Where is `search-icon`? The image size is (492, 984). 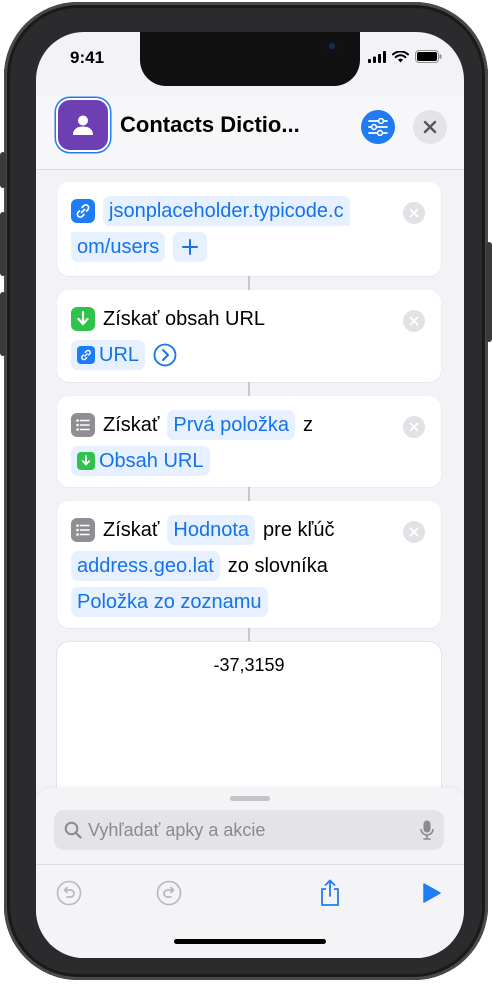 search-icon is located at coordinates (73, 830).